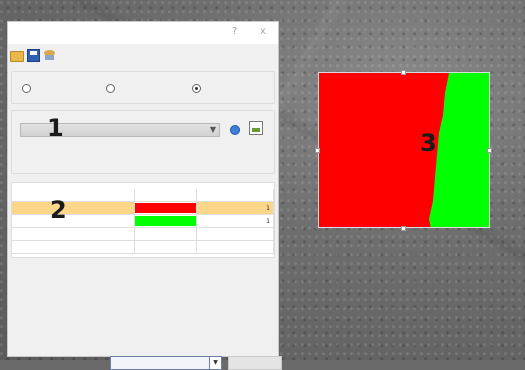 The width and height of the screenshot is (525, 370). Describe the element at coordinates (58, 210) in the screenshot. I see `annotation-2: 2` at that location.